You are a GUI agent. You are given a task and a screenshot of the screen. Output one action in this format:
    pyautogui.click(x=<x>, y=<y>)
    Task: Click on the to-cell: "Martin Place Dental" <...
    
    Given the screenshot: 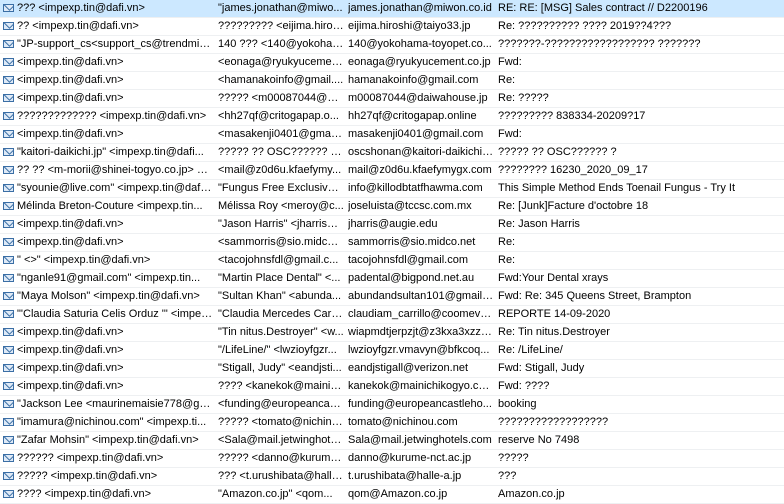 What is the action you would take?
    pyautogui.click(x=279, y=278)
    